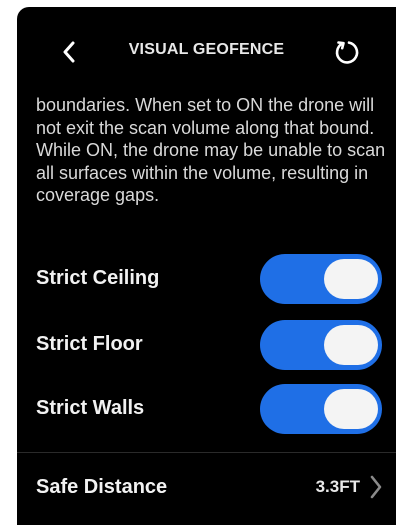 The image size is (396, 525). I want to click on safe-distance-label: Safe Distance, so click(102, 487).